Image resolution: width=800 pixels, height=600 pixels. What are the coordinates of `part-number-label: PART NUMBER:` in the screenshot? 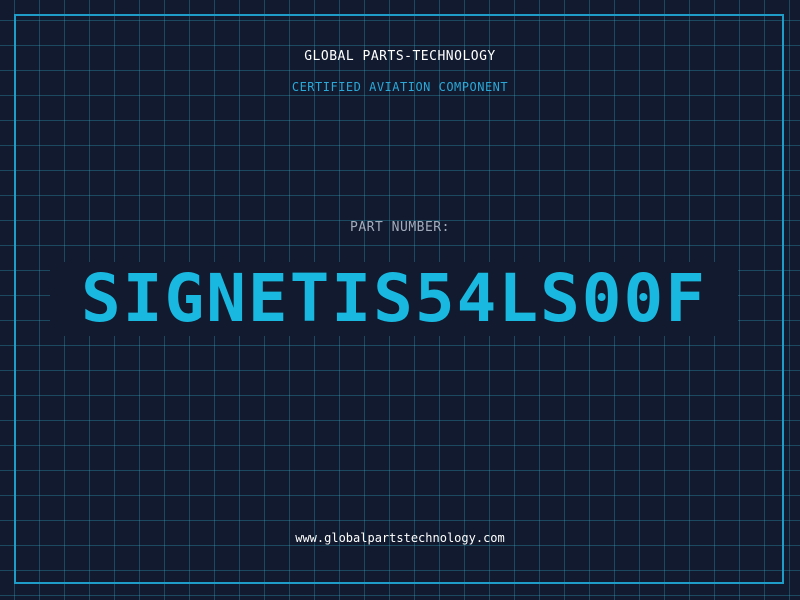 It's located at (400, 227).